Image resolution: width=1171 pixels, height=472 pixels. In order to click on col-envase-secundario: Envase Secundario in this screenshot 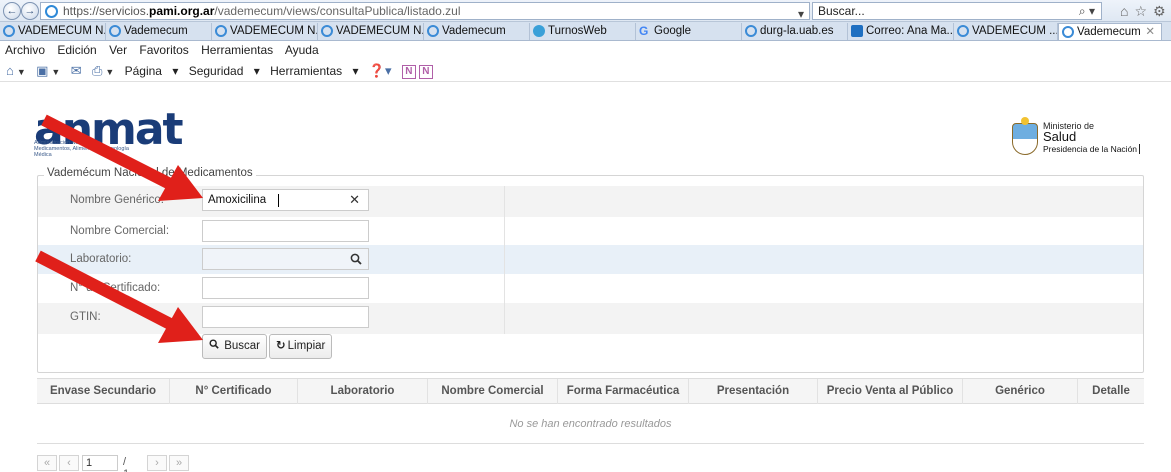, I will do `click(103, 391)`.